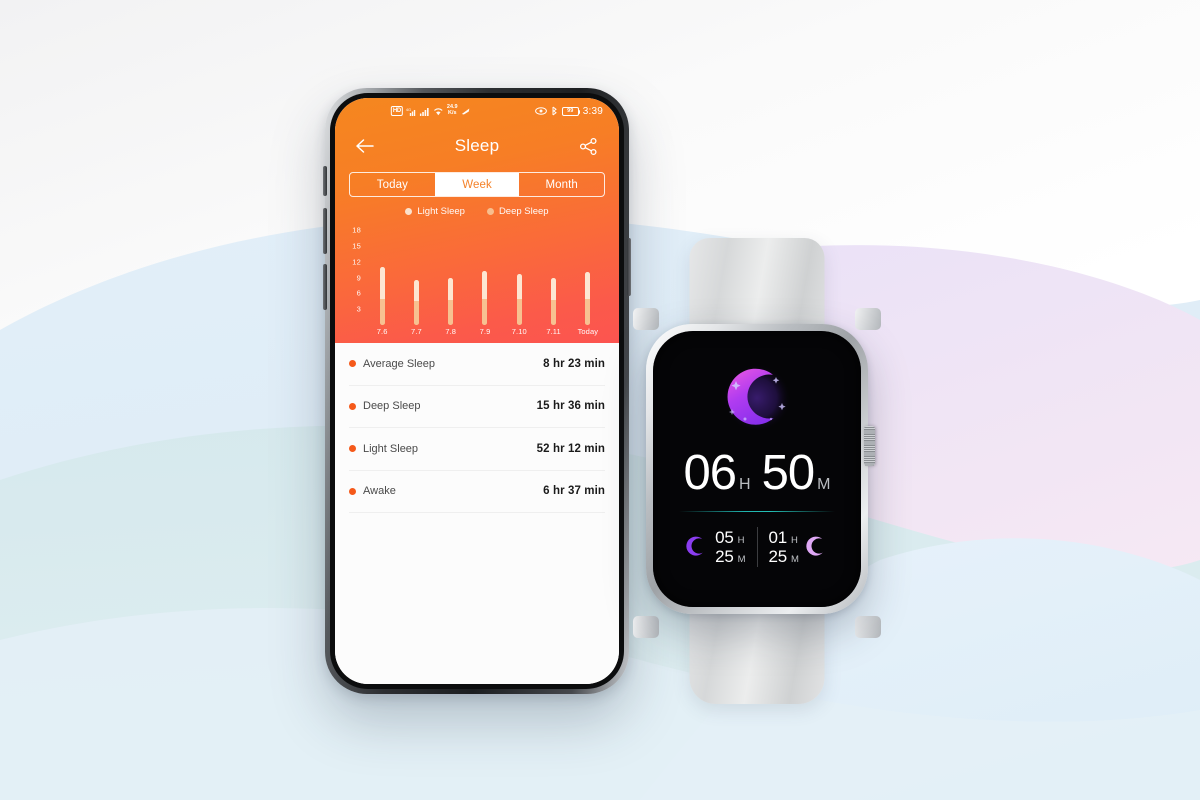 Image resolution: width=1200 pixels, height=800 pixels. I want to click on legend-dot-light-sleep, so click(409, 211).